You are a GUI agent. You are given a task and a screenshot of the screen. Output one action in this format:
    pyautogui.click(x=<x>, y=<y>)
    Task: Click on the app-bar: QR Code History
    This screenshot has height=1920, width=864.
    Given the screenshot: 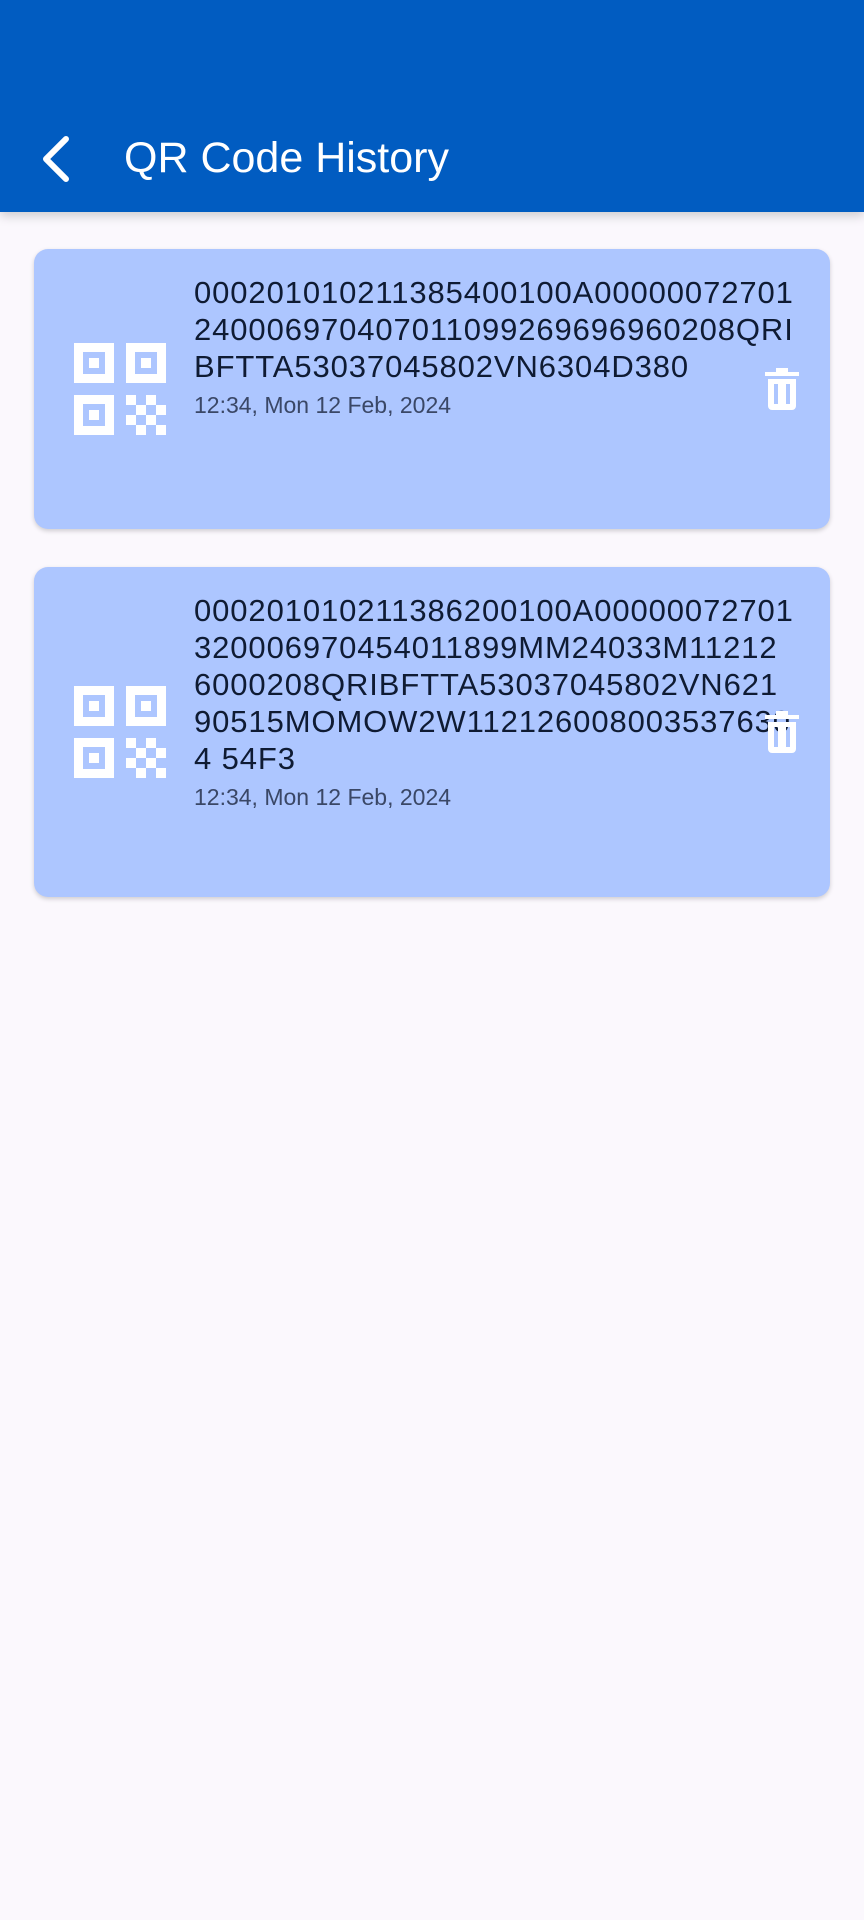 What is the action you would take?
    pyautogui.click(x=432, y=106)
    